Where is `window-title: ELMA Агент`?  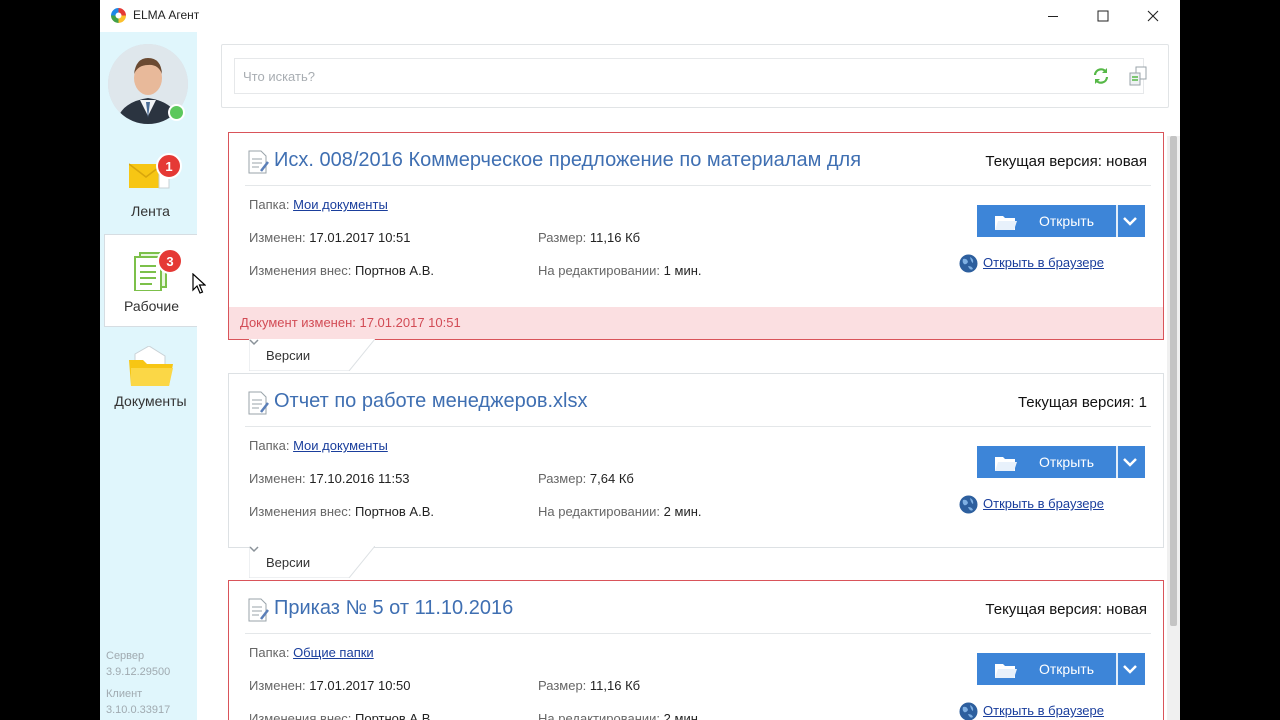
window-title: ELMA Агент is located at coordinates (166, 15).